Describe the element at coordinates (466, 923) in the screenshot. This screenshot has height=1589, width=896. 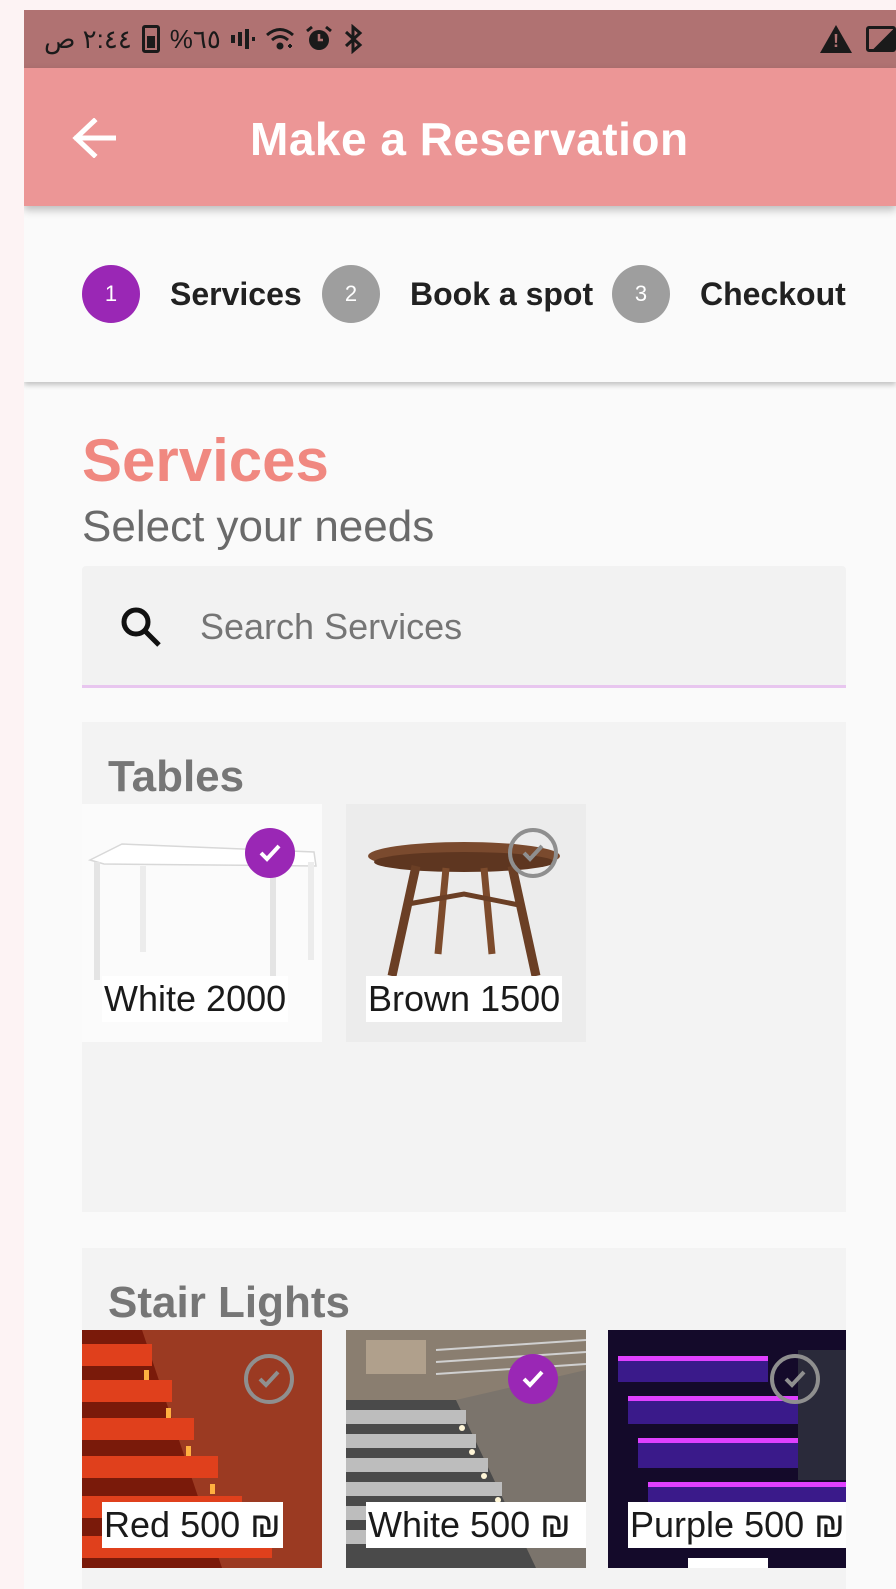
I see `service-item-brown-table: Brown 1500` at that location.